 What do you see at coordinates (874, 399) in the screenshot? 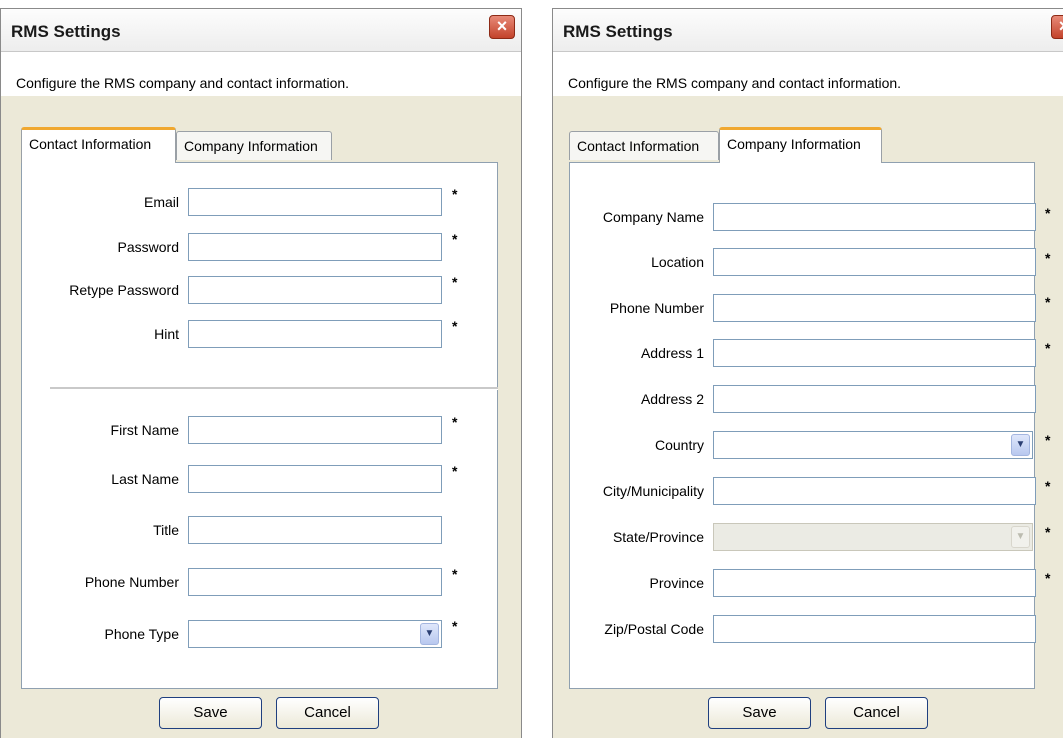
I see `address-2-field` at bounding box center [874, 399].